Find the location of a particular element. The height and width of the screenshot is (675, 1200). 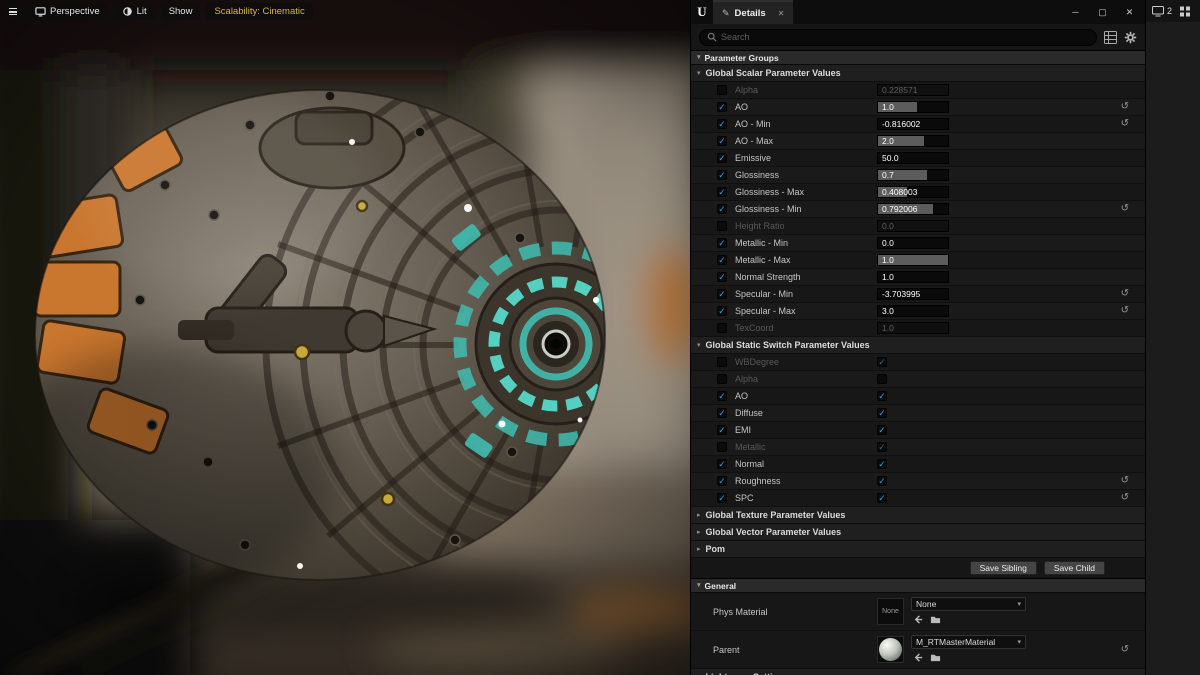

maximize-button: ▢ is located at coordinates (1102, 12).